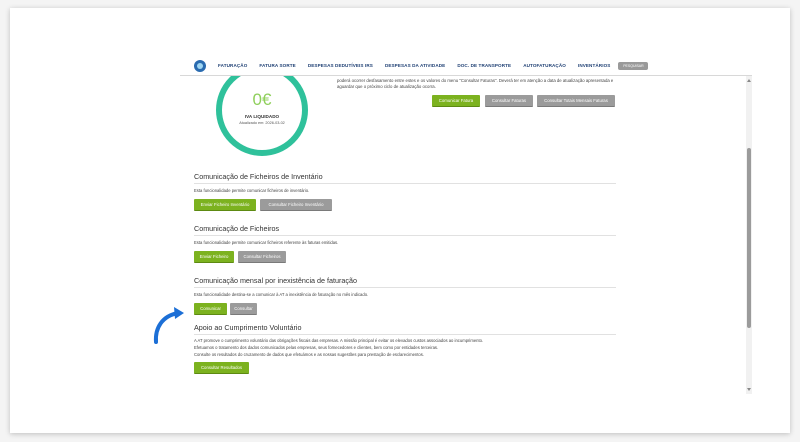  I want to click on iva-label: IVA LIQUIDADO, so click(262, 116).